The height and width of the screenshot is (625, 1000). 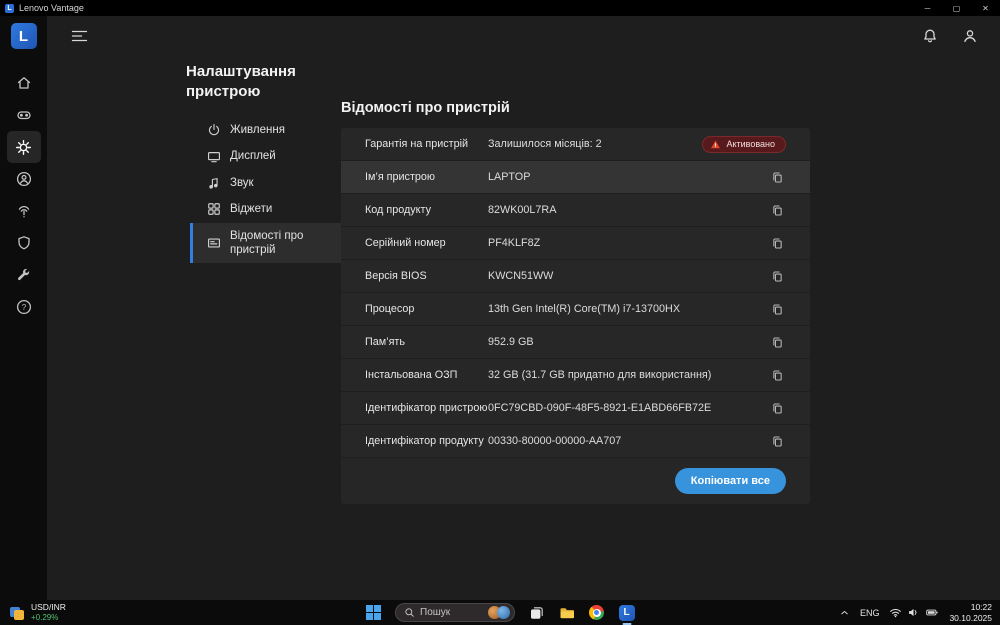 What do you see at coordinates (970, 617) in the screenshot?
I see `tray-date: 30.10.2025` at bounding box center [970, 617].